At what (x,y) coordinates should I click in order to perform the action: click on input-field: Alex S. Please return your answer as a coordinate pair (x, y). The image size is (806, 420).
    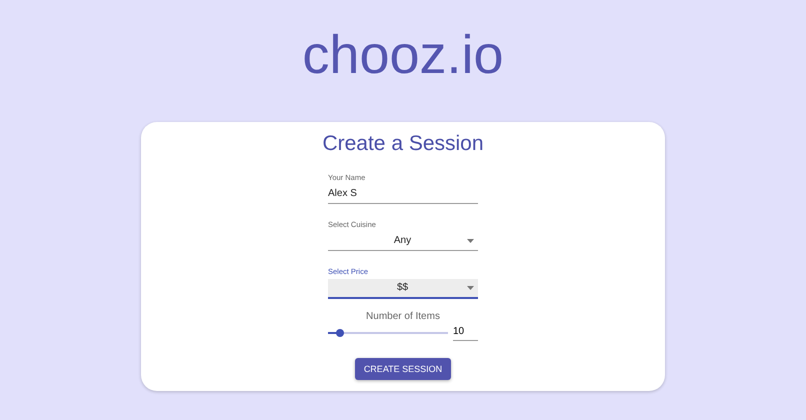
    Looking at the image, I should click on (403, 194).